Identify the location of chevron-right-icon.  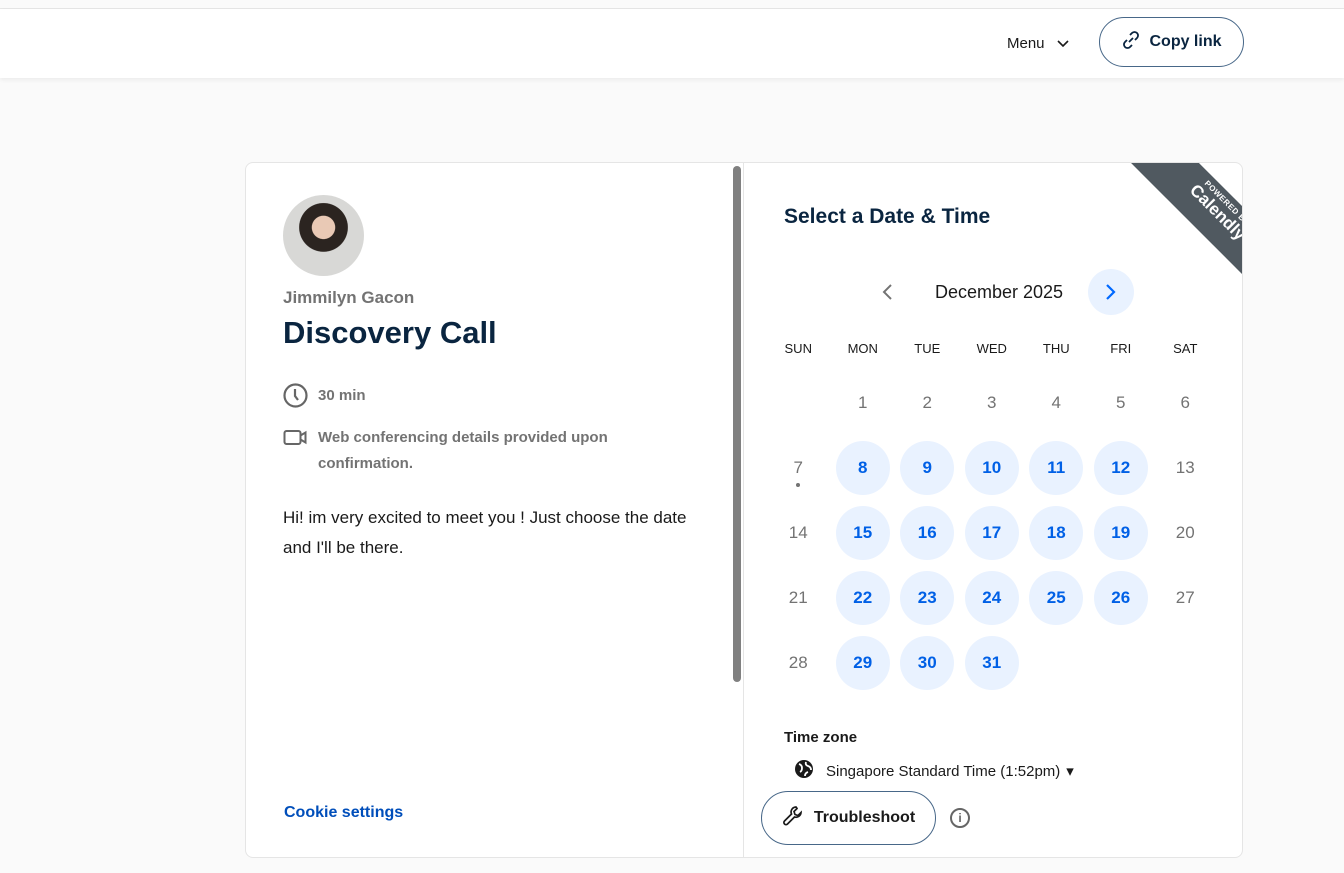
(1111, 292).